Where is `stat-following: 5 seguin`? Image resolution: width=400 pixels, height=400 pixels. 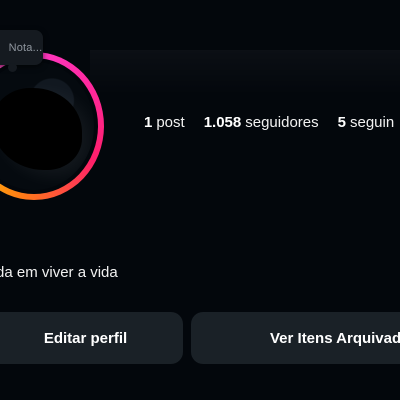 stat-following: 5 seguin is located at coordinates (366, 122).